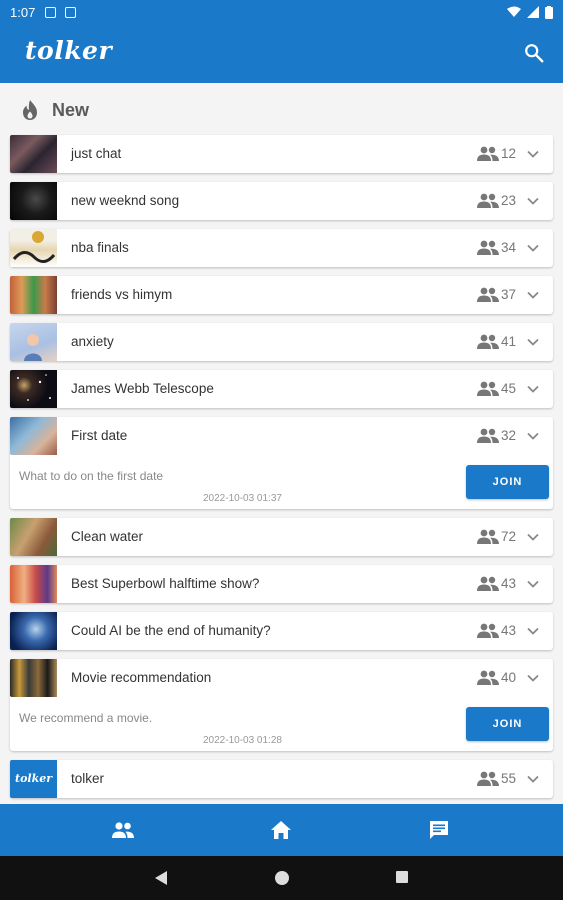 Image resolution: width=563 pixels, height=900 pixels. I want to click on member-count: 12, so click(509, 153).